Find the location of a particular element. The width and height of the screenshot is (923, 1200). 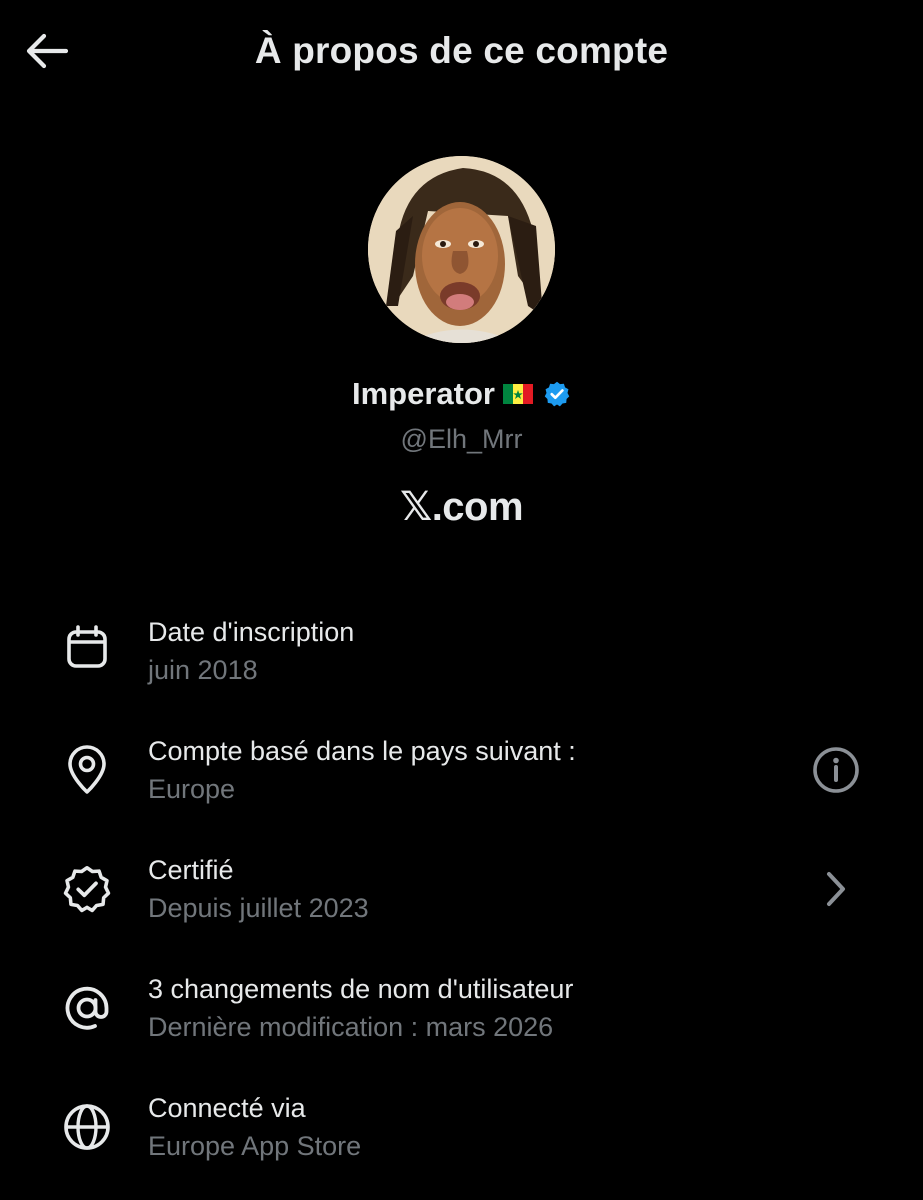

profile-name-row: Imperator is located at coordinates (461, 394).